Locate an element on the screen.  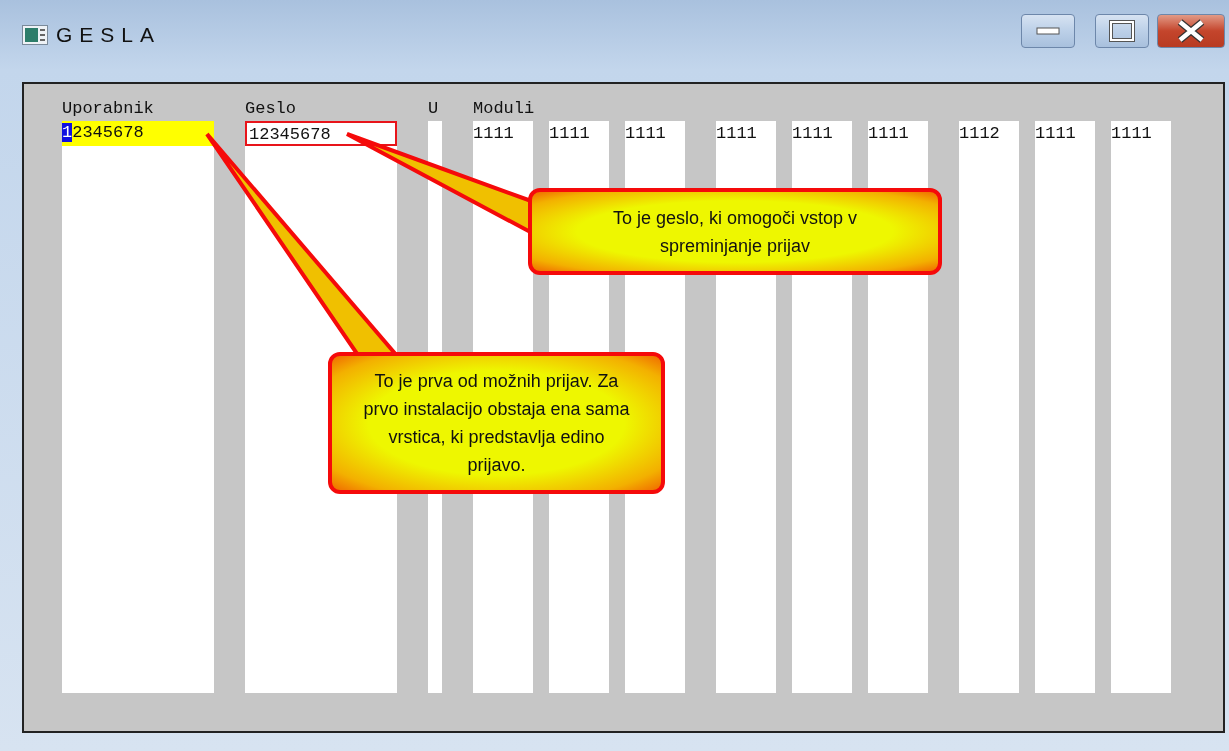
column-header: Uporabnik is located at coordinates (108, 109).